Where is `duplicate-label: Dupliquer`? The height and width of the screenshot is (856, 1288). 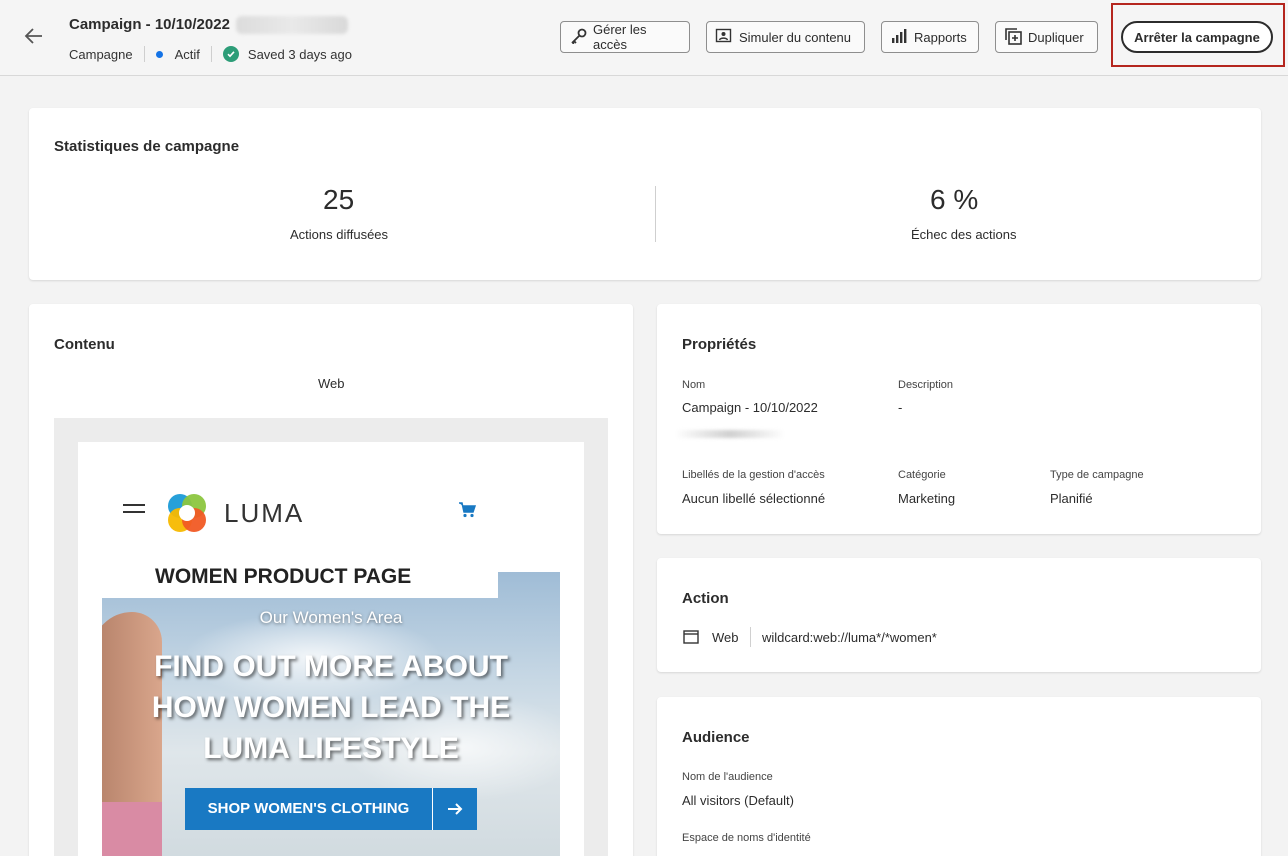
duplicate-label: Dupliquer is located at coordinates (1056, 37).